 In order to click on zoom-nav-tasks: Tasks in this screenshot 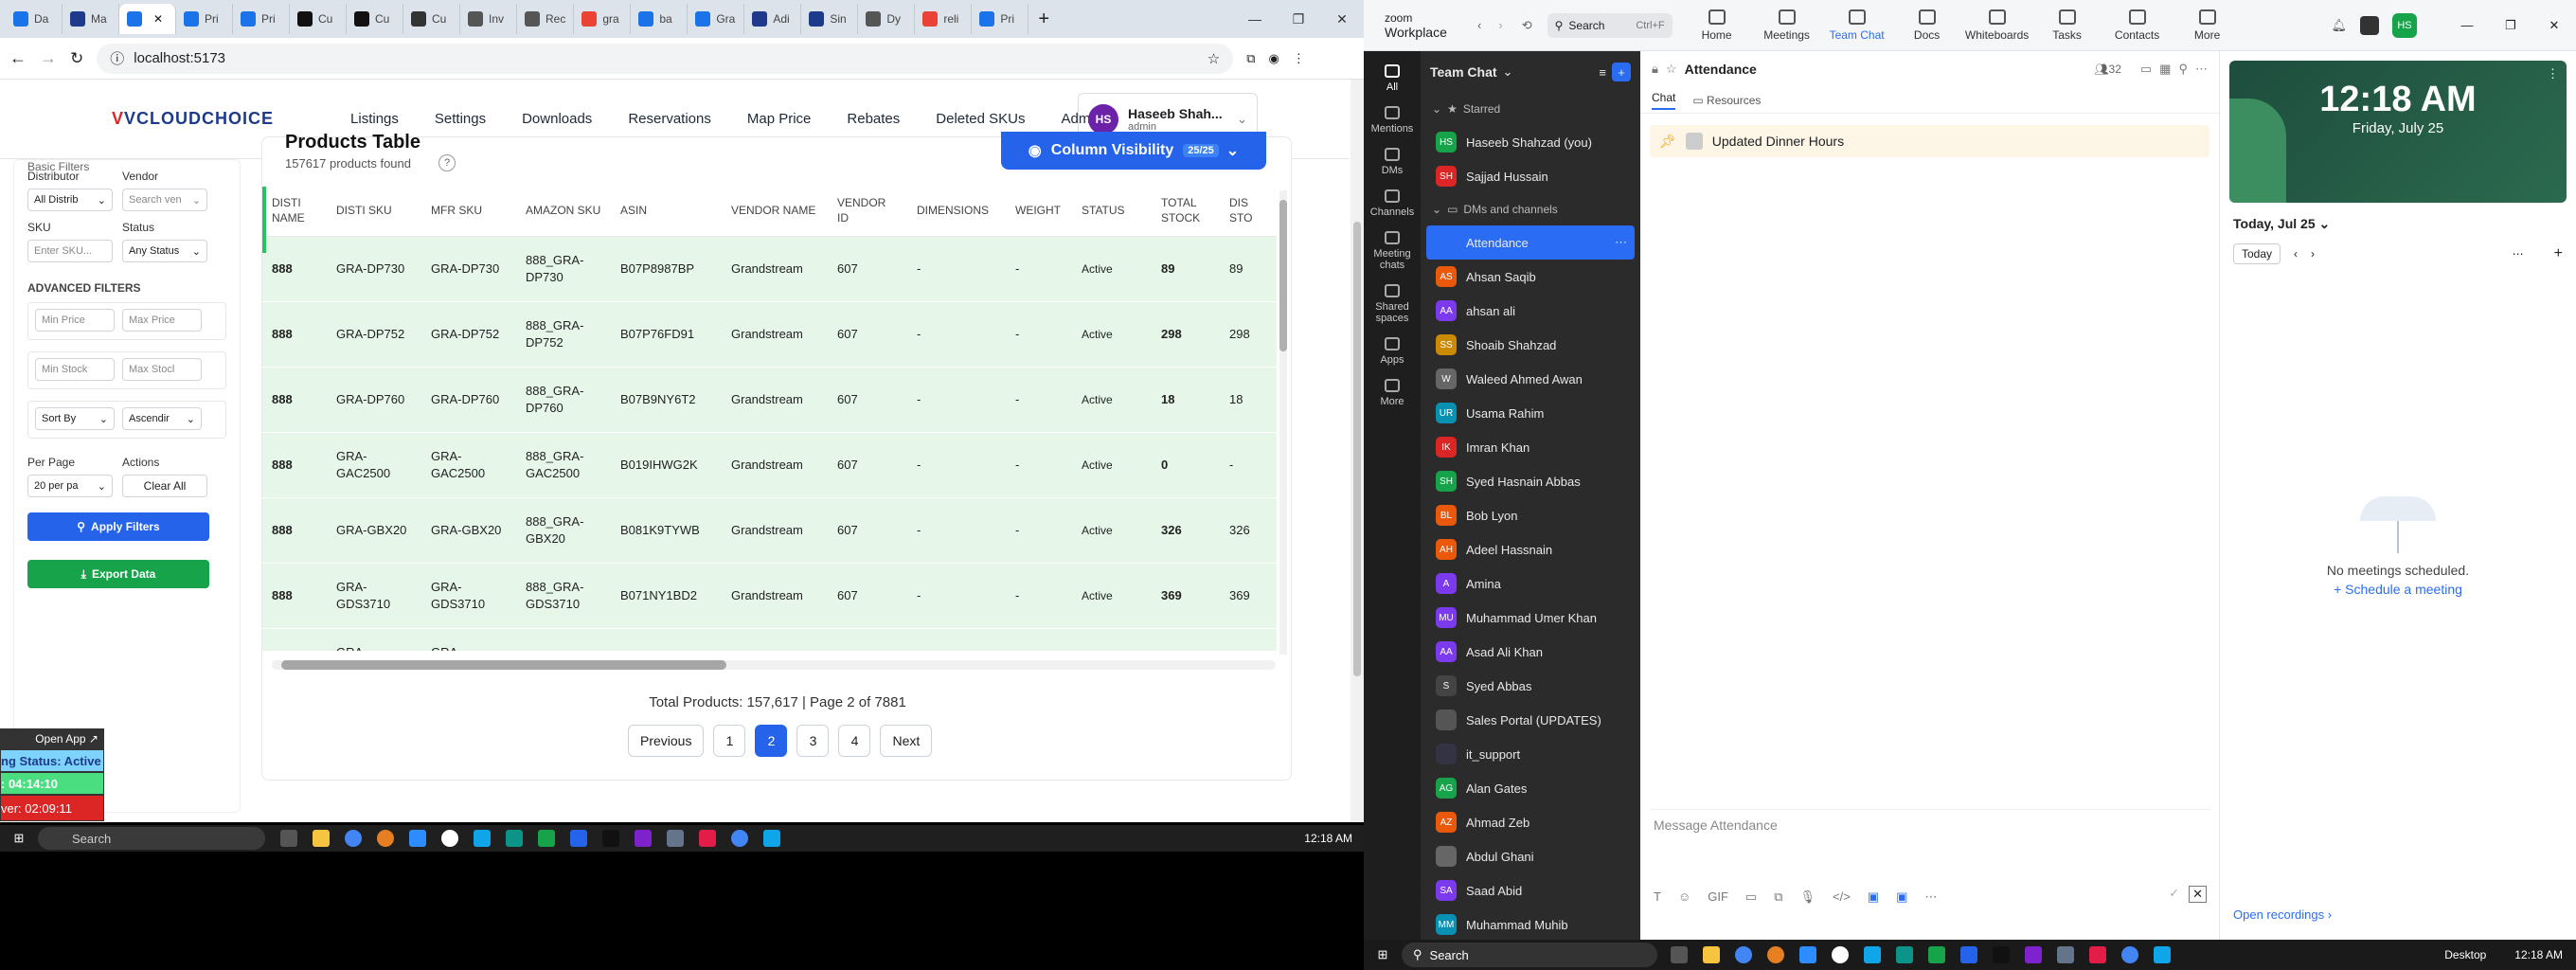, I will do `click(2067, 25)`.